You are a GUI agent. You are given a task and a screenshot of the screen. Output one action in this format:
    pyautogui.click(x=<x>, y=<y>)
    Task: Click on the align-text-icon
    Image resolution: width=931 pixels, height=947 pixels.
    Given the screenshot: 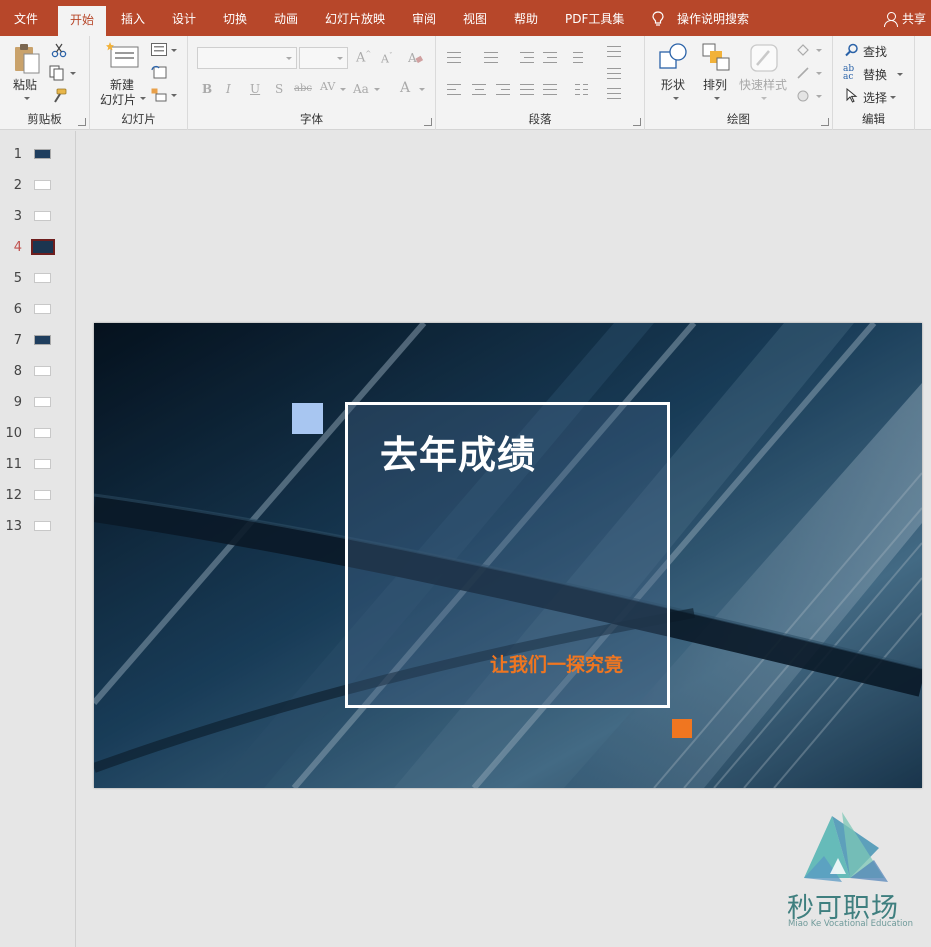 What is the action you would take?
    pyautogui.click(x=614, y=74)
    